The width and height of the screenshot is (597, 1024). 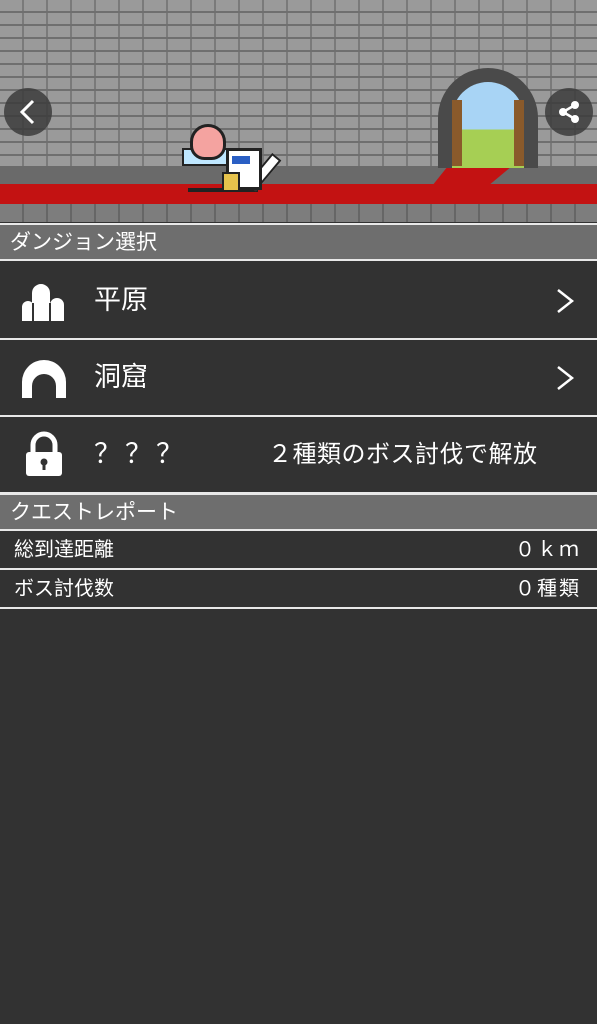 What do you see at coordinates (457, 133) in the screenshot?
I see `door-leaf-left` at bounding box center [457, 133].